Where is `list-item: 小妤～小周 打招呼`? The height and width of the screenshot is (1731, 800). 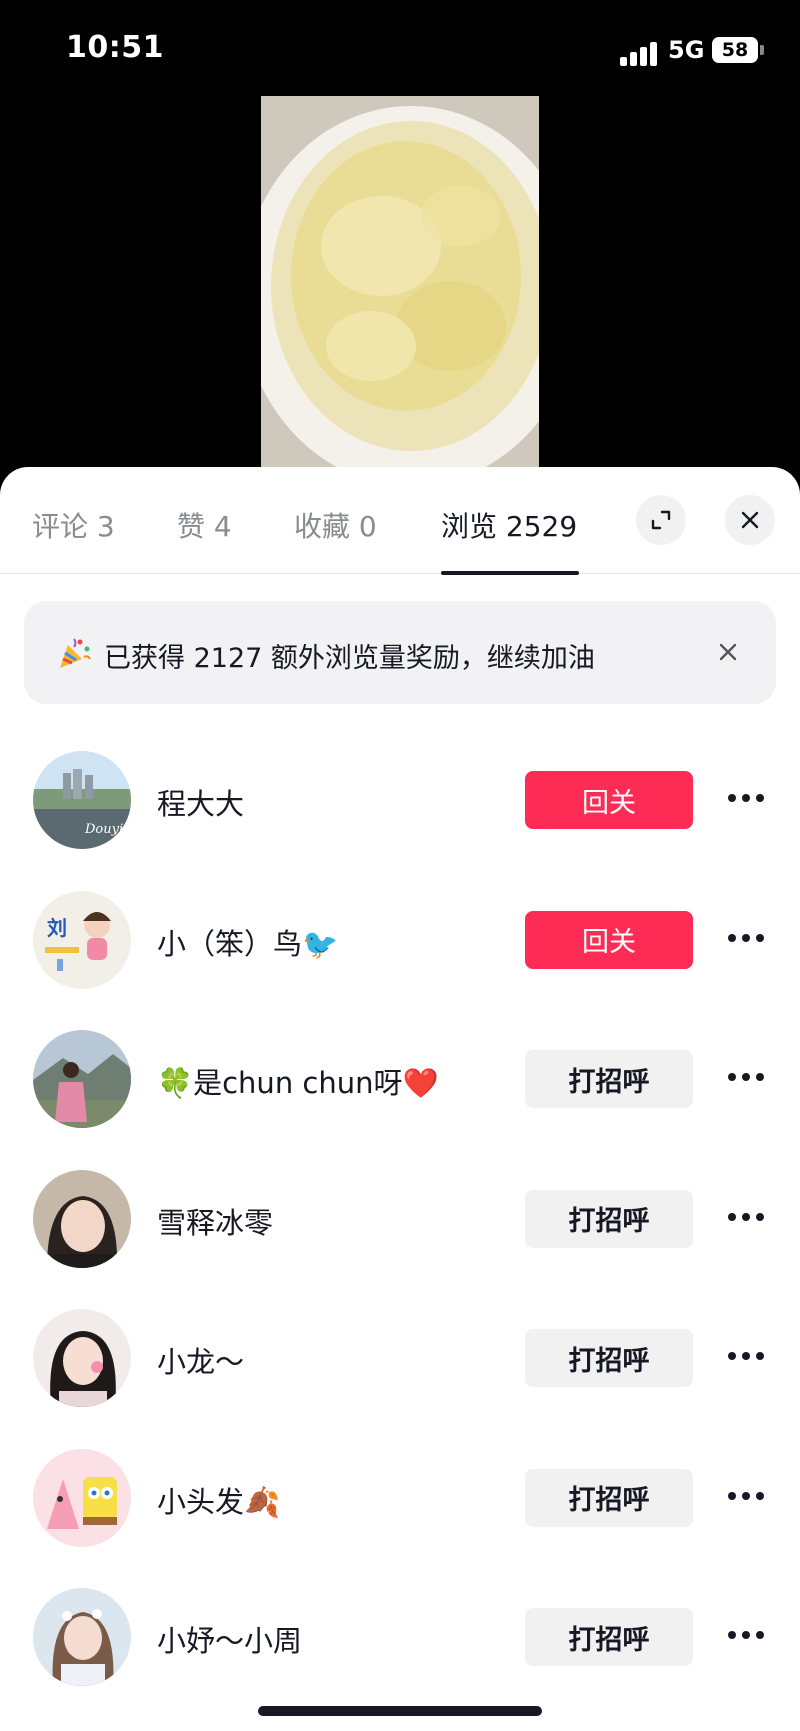 list-item: 小妤～小周 打招呼 is located at coordinates (400, 1642).